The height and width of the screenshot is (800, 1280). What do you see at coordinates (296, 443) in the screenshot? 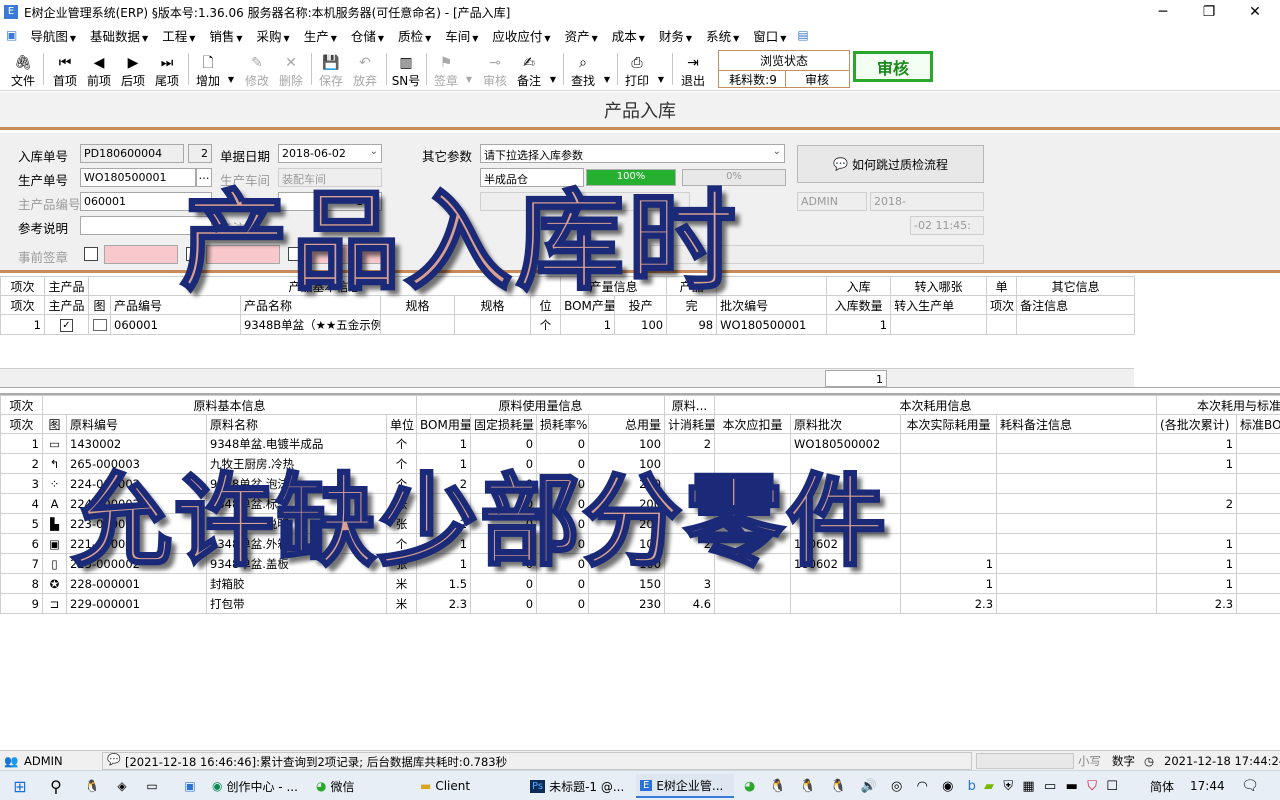
I see `cell: 9348单盆.电镀半成品` at bounding box center [296, 443].